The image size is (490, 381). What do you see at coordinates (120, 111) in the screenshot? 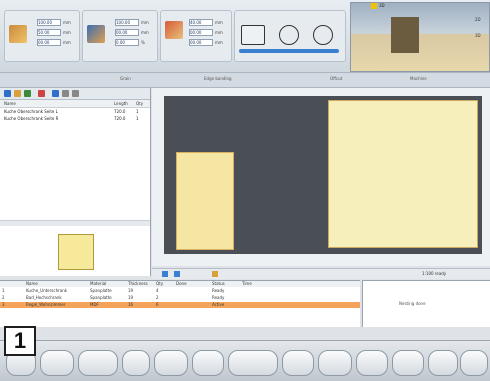
I see `part-length: 720.0` at bounding box center [120, 111].